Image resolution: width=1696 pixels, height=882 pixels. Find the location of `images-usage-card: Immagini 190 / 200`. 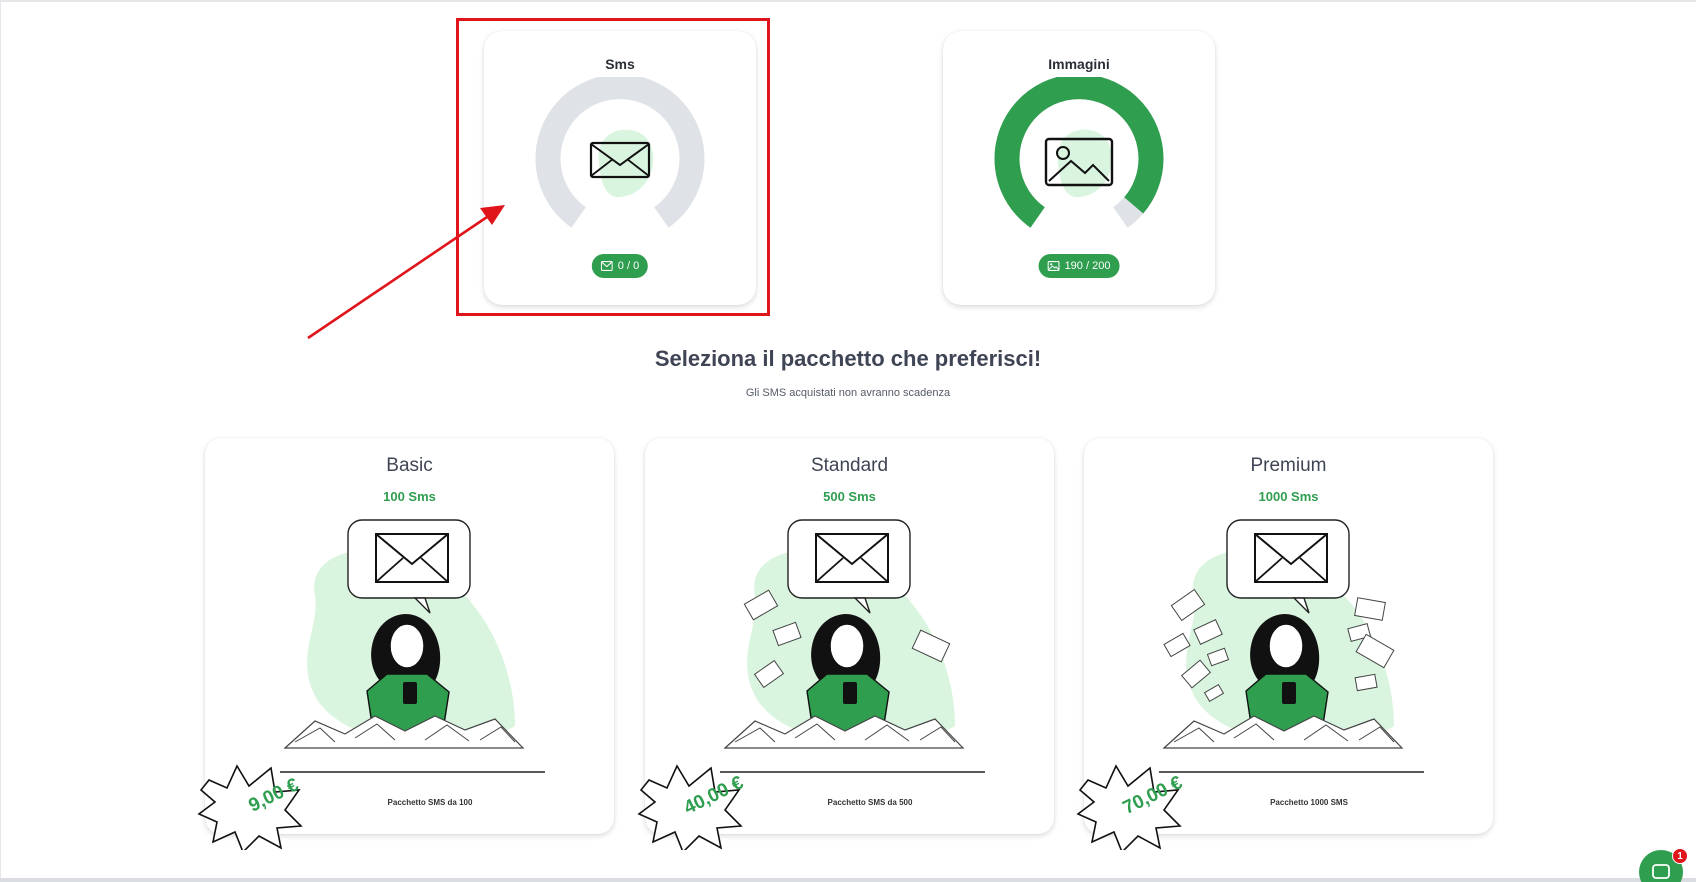

images-usage-card: Immagini 190 / 200 is located at coordinates (1079, 168).